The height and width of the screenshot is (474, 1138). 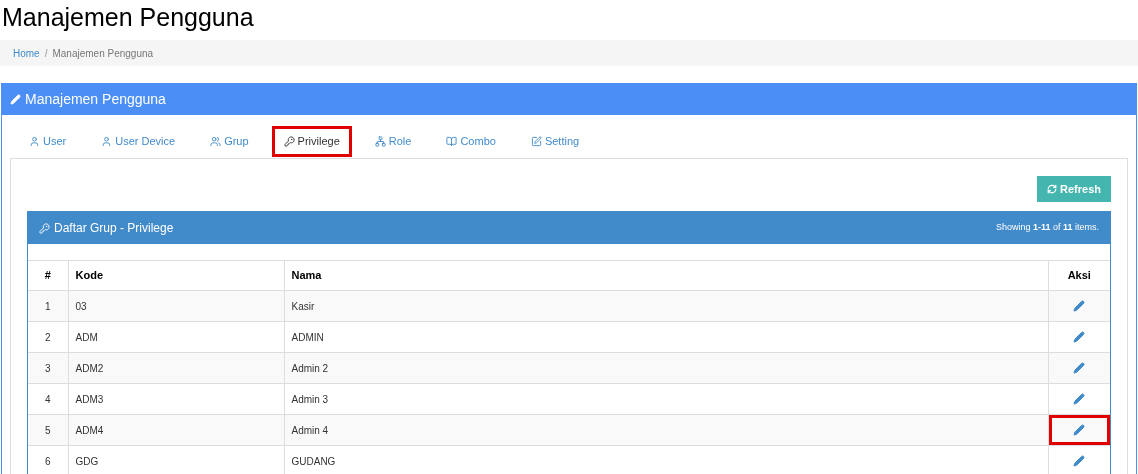 I want to click on table-cell: 2, so click(x=48, y=337).